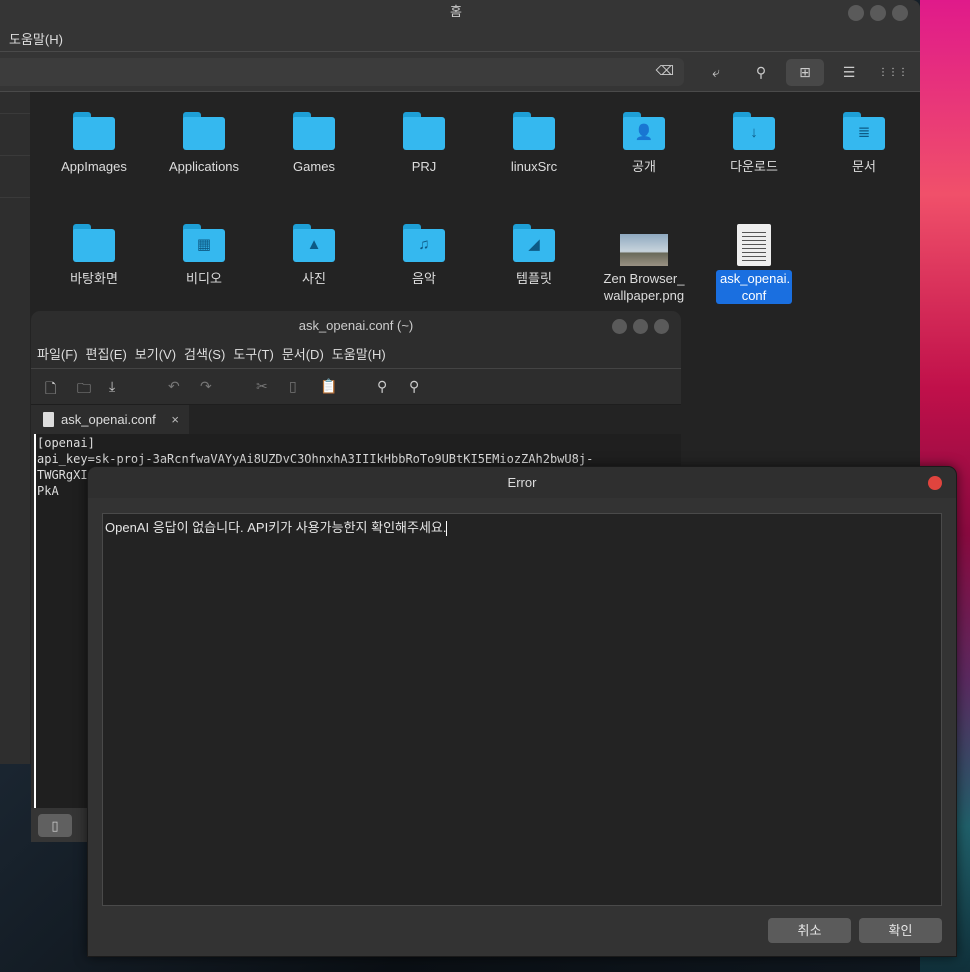 The image size is (970, 972). I want to click on sidebar-toggle-button: ▯, so click(55, 825).